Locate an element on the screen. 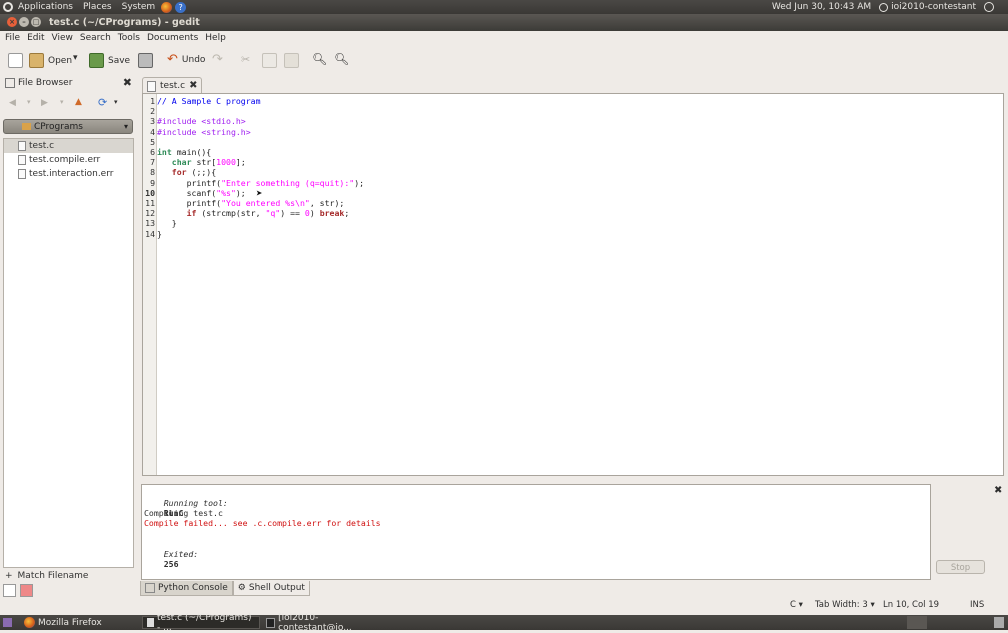 The width and height of the screenshot is (1008, 633). match-filename-expander: + Match Filename is located at coordinates (68, 576).